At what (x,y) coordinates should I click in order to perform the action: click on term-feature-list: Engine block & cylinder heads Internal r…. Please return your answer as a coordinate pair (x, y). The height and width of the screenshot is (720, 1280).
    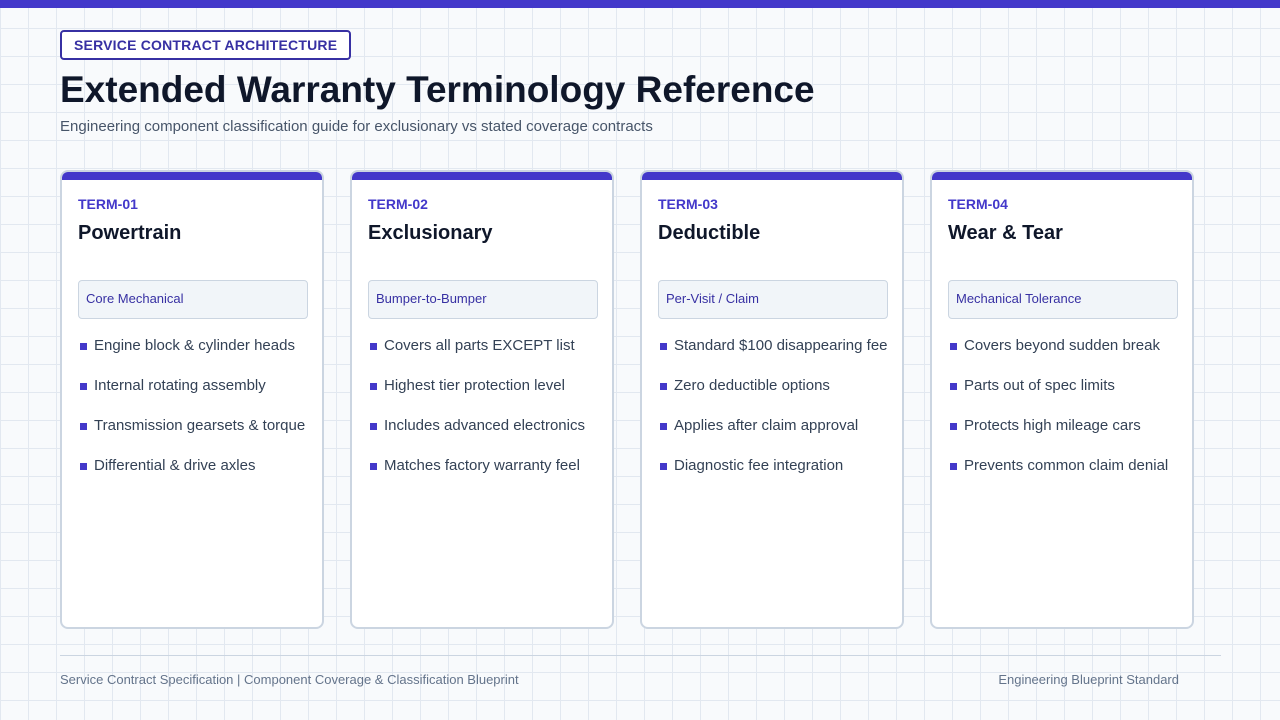
    Looking at the image, I should click on (196, 416).